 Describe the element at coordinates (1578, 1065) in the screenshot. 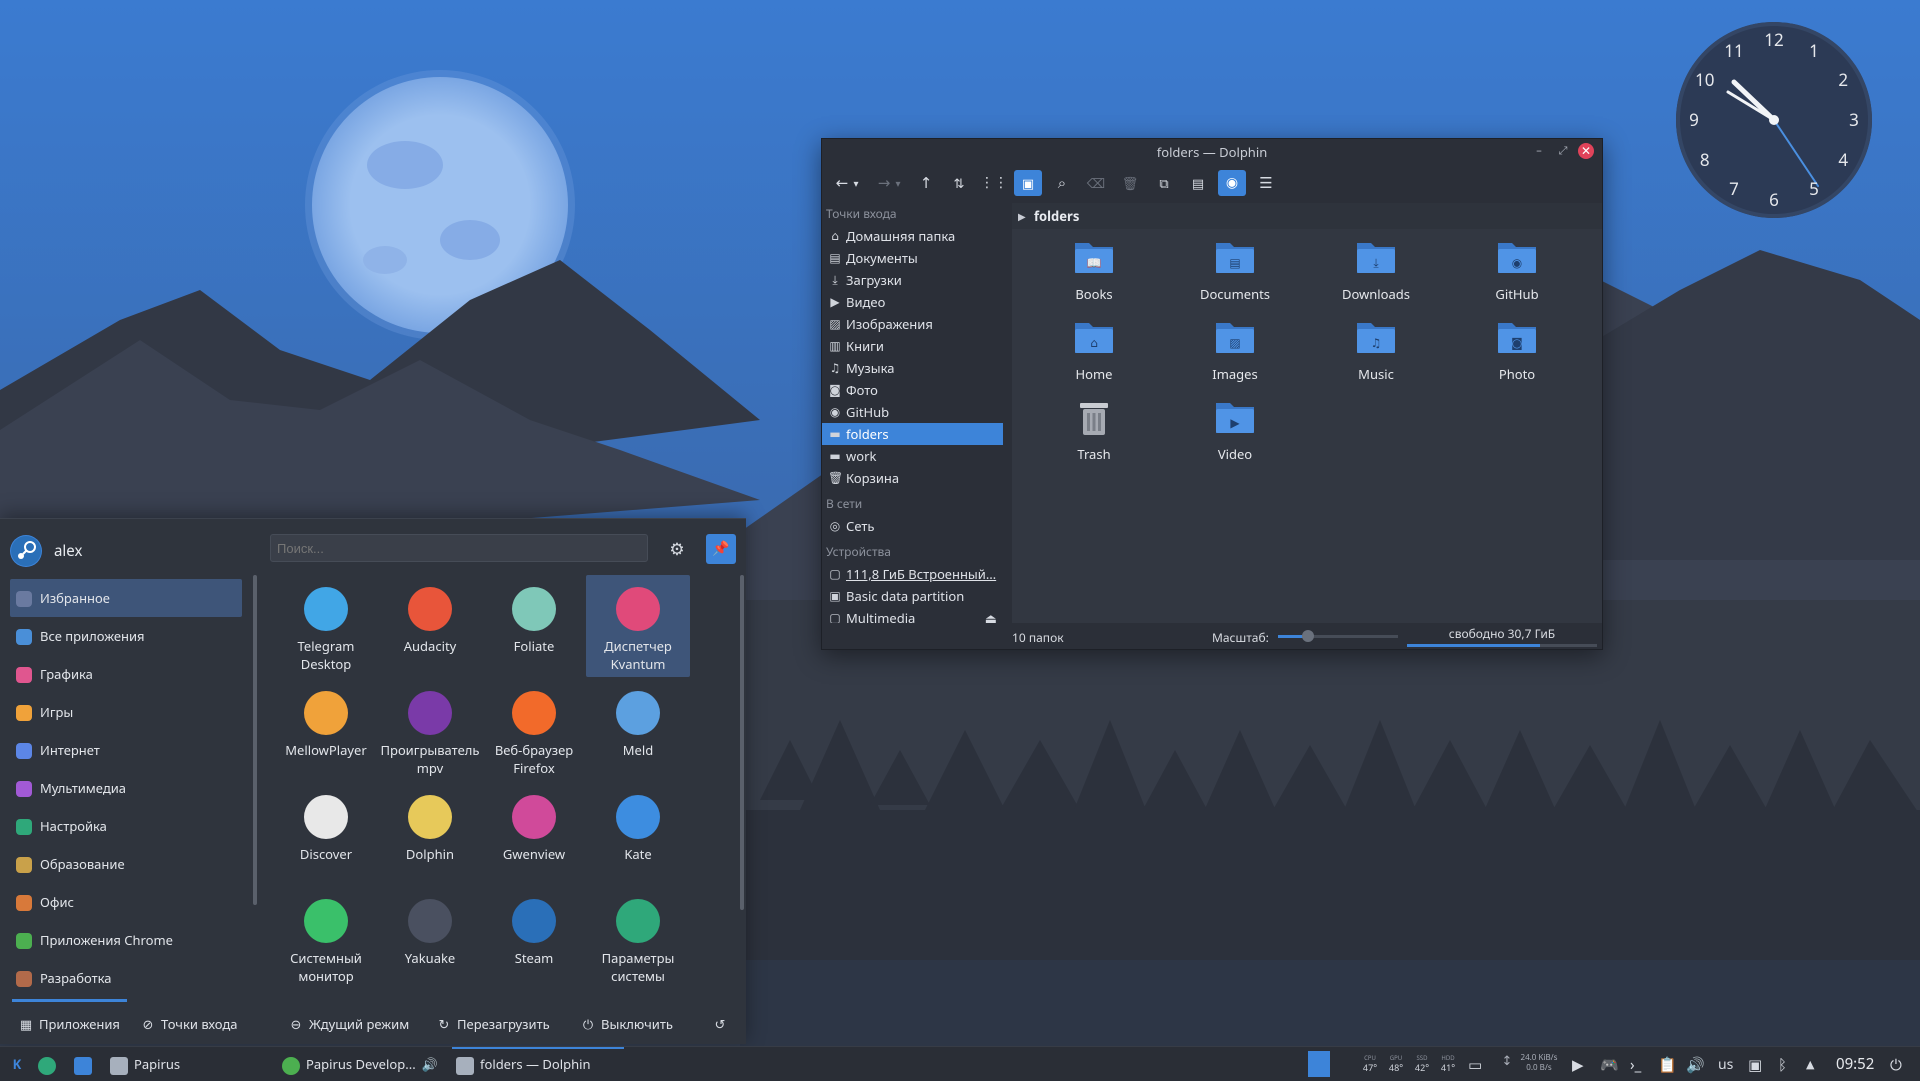

I see `media-play-icon: ▶` at that location.